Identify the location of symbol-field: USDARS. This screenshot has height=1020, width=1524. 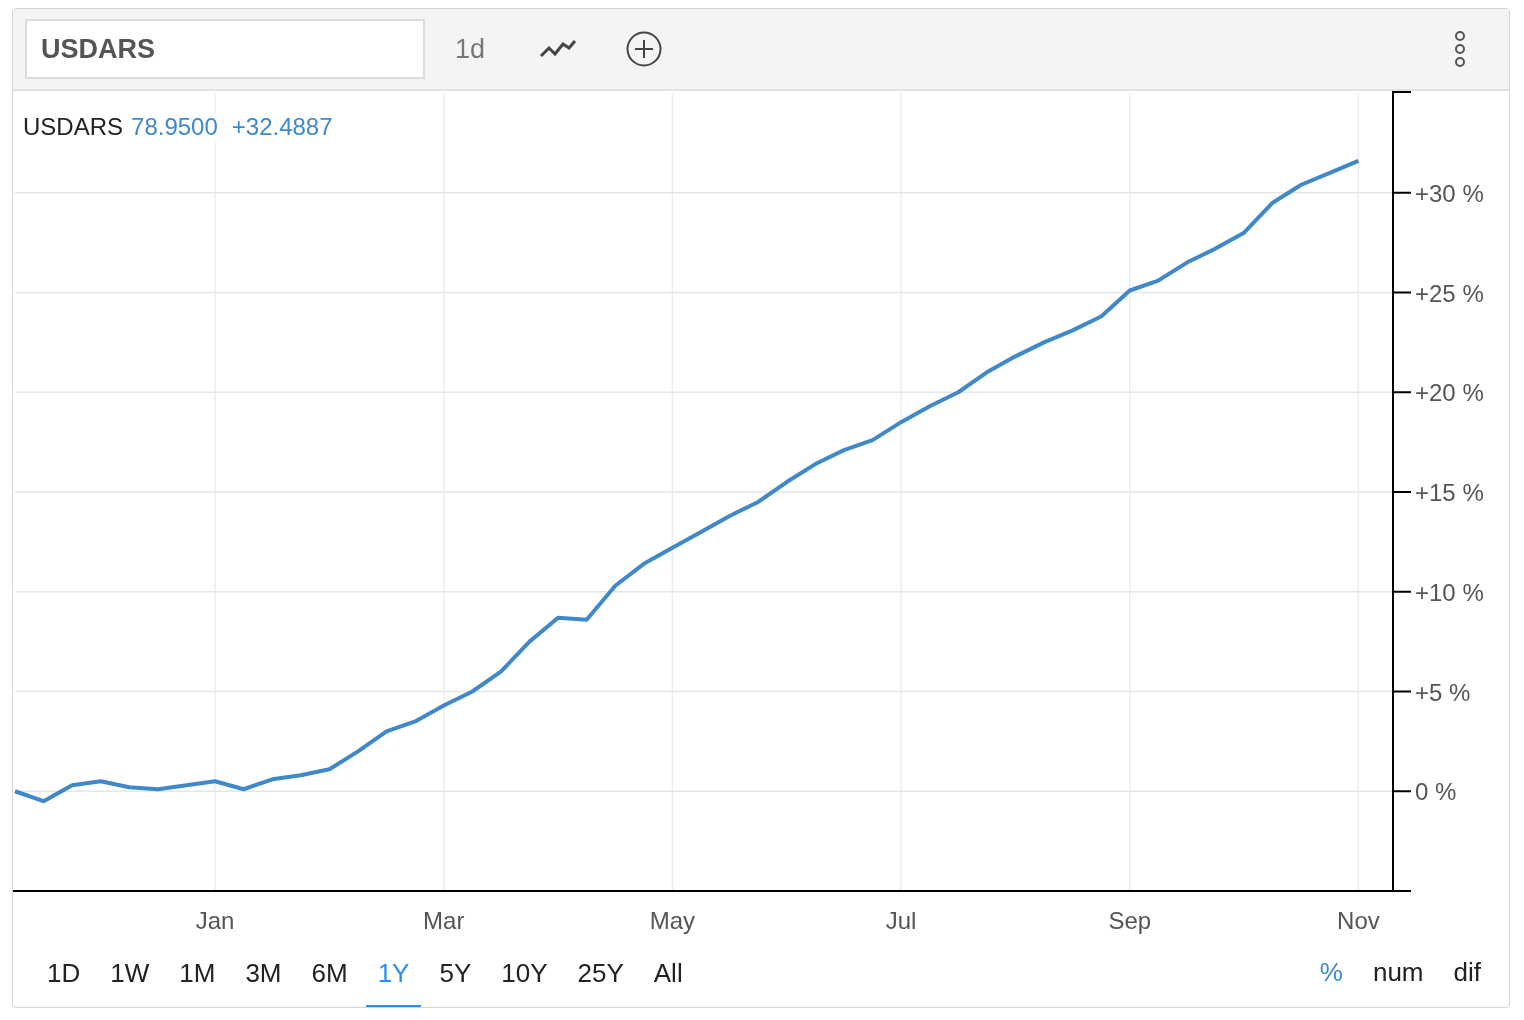
(225, 49).